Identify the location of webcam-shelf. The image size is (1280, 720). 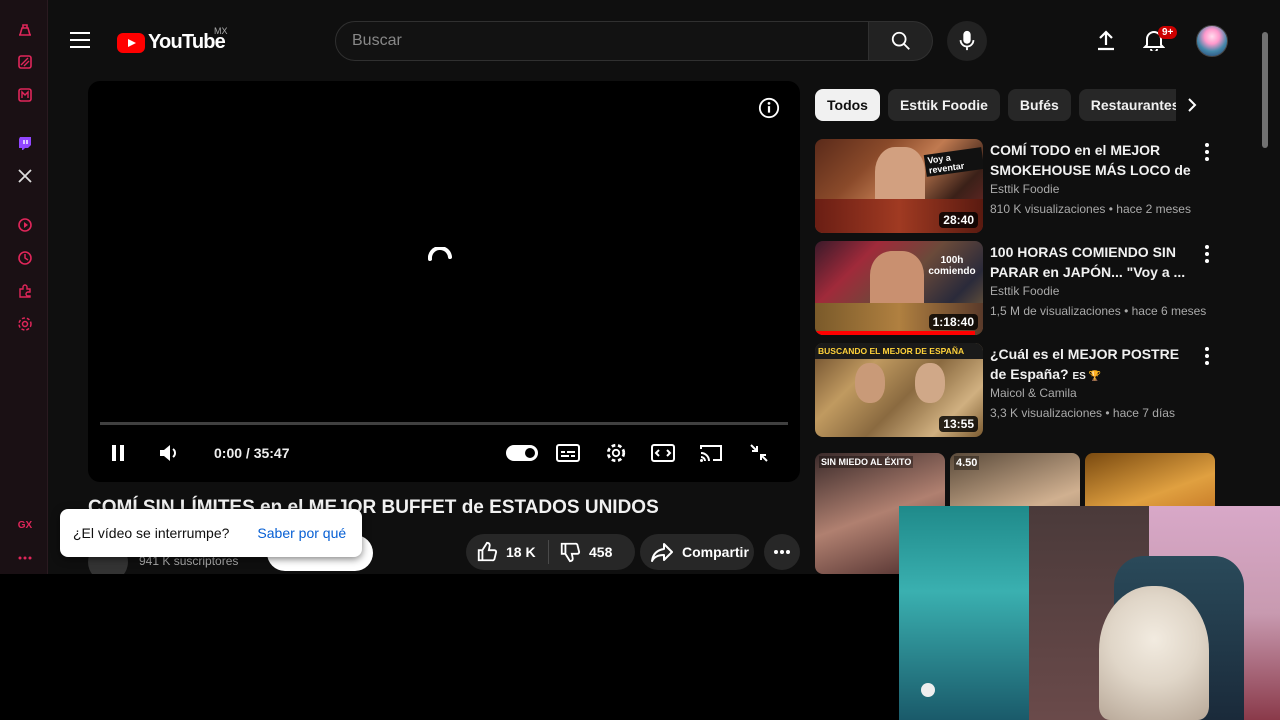
(964, 613).